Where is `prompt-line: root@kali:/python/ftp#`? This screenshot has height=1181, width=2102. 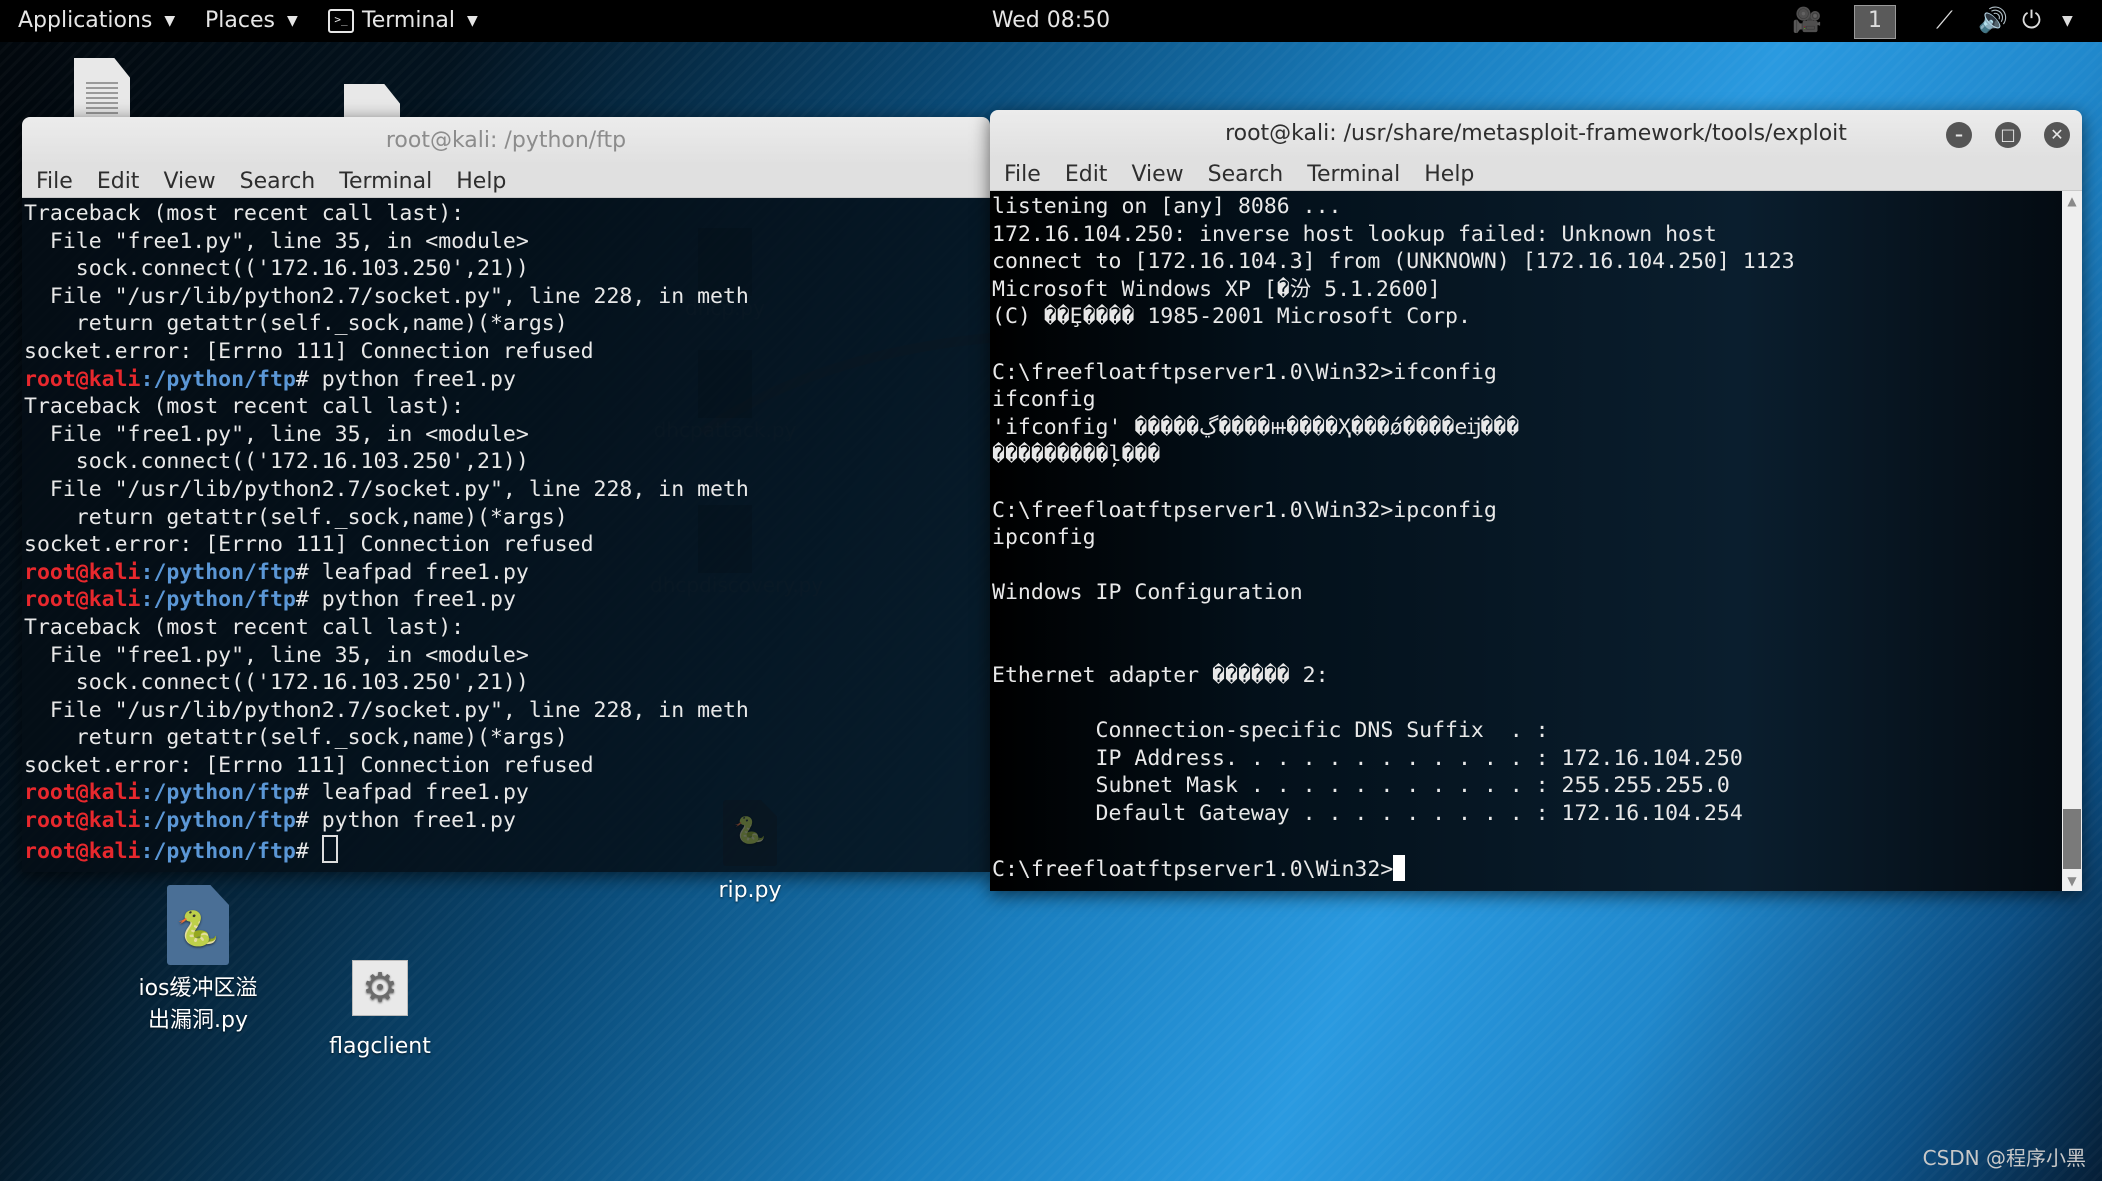 prompt-line: root@kali:/python/ftp# is located at coordinates (507, 850).